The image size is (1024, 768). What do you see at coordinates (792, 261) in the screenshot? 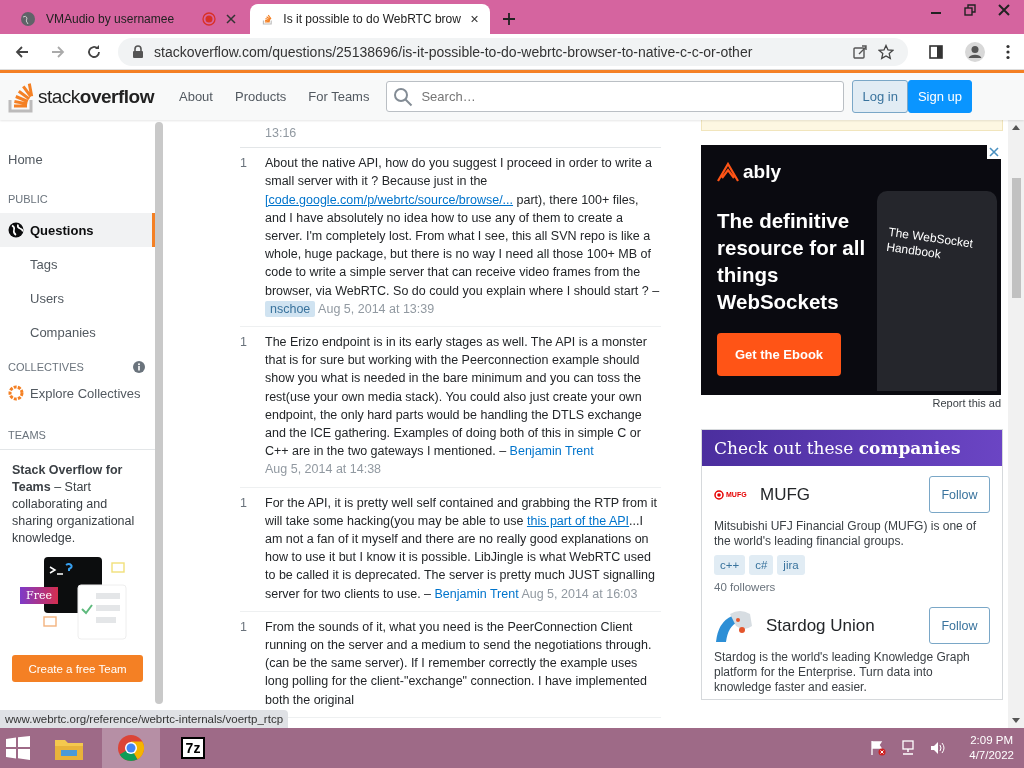
I see `ad-headline: The definitive resource for all things WebSockets` at bounding box center [792, 261].